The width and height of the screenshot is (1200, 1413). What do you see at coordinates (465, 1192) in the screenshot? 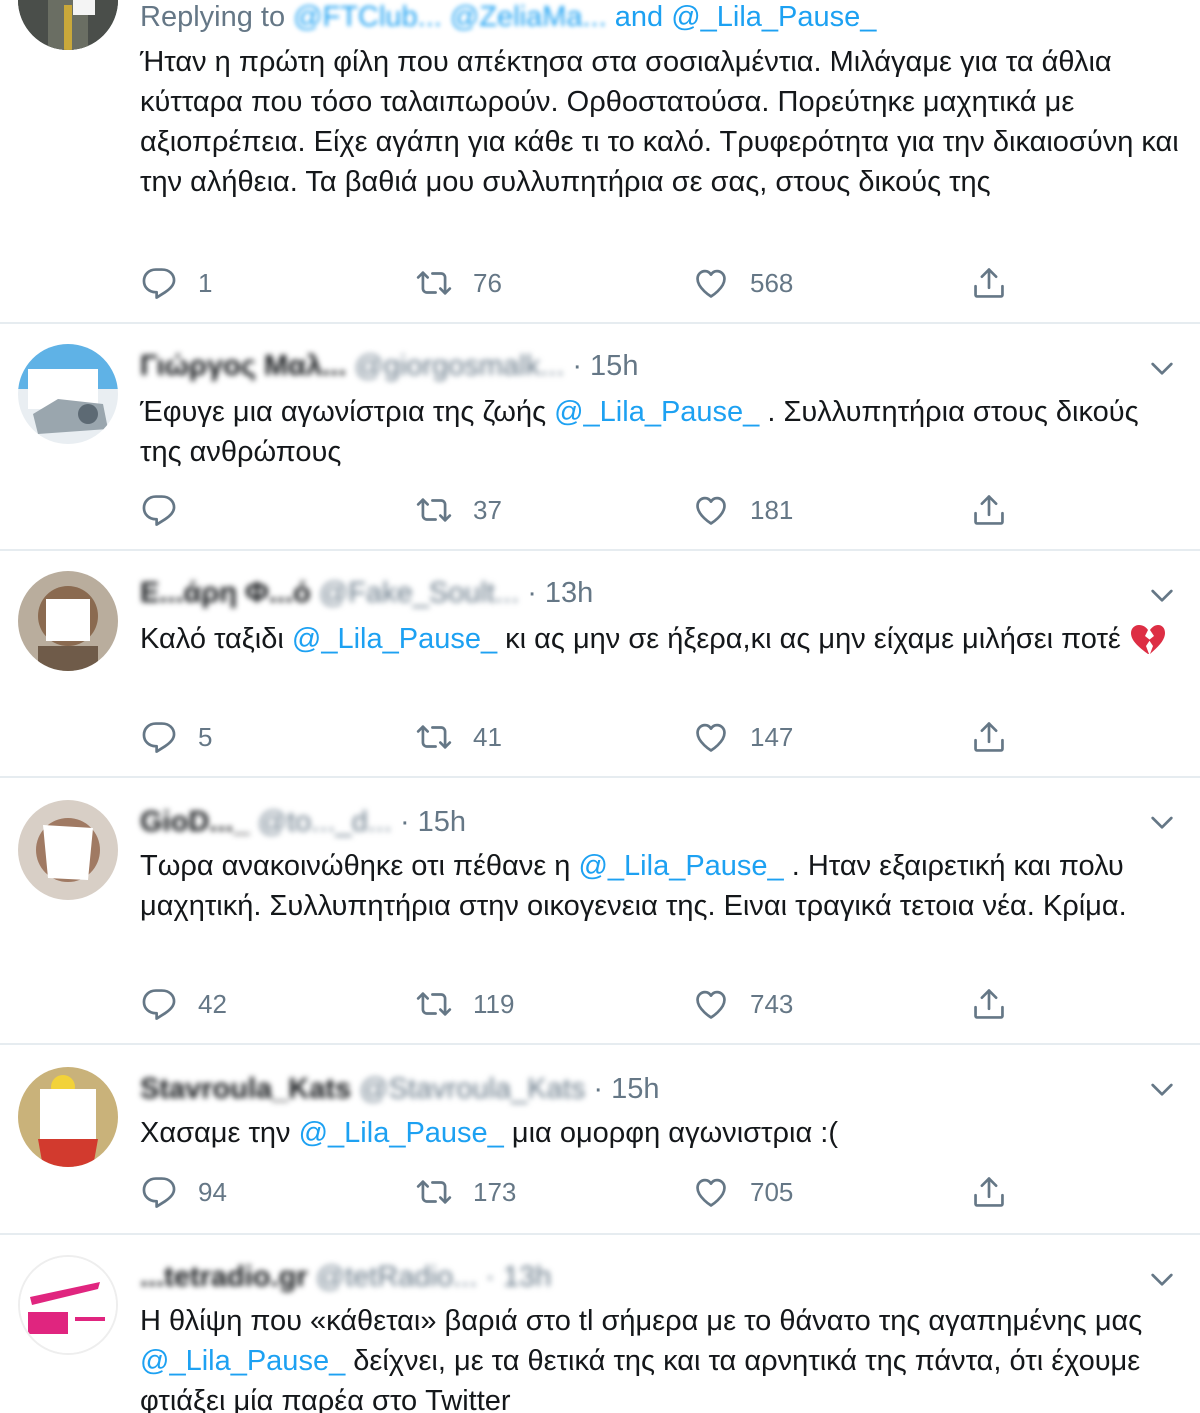
I see `retweet-button: 173` at bounding box center [465, 1192].